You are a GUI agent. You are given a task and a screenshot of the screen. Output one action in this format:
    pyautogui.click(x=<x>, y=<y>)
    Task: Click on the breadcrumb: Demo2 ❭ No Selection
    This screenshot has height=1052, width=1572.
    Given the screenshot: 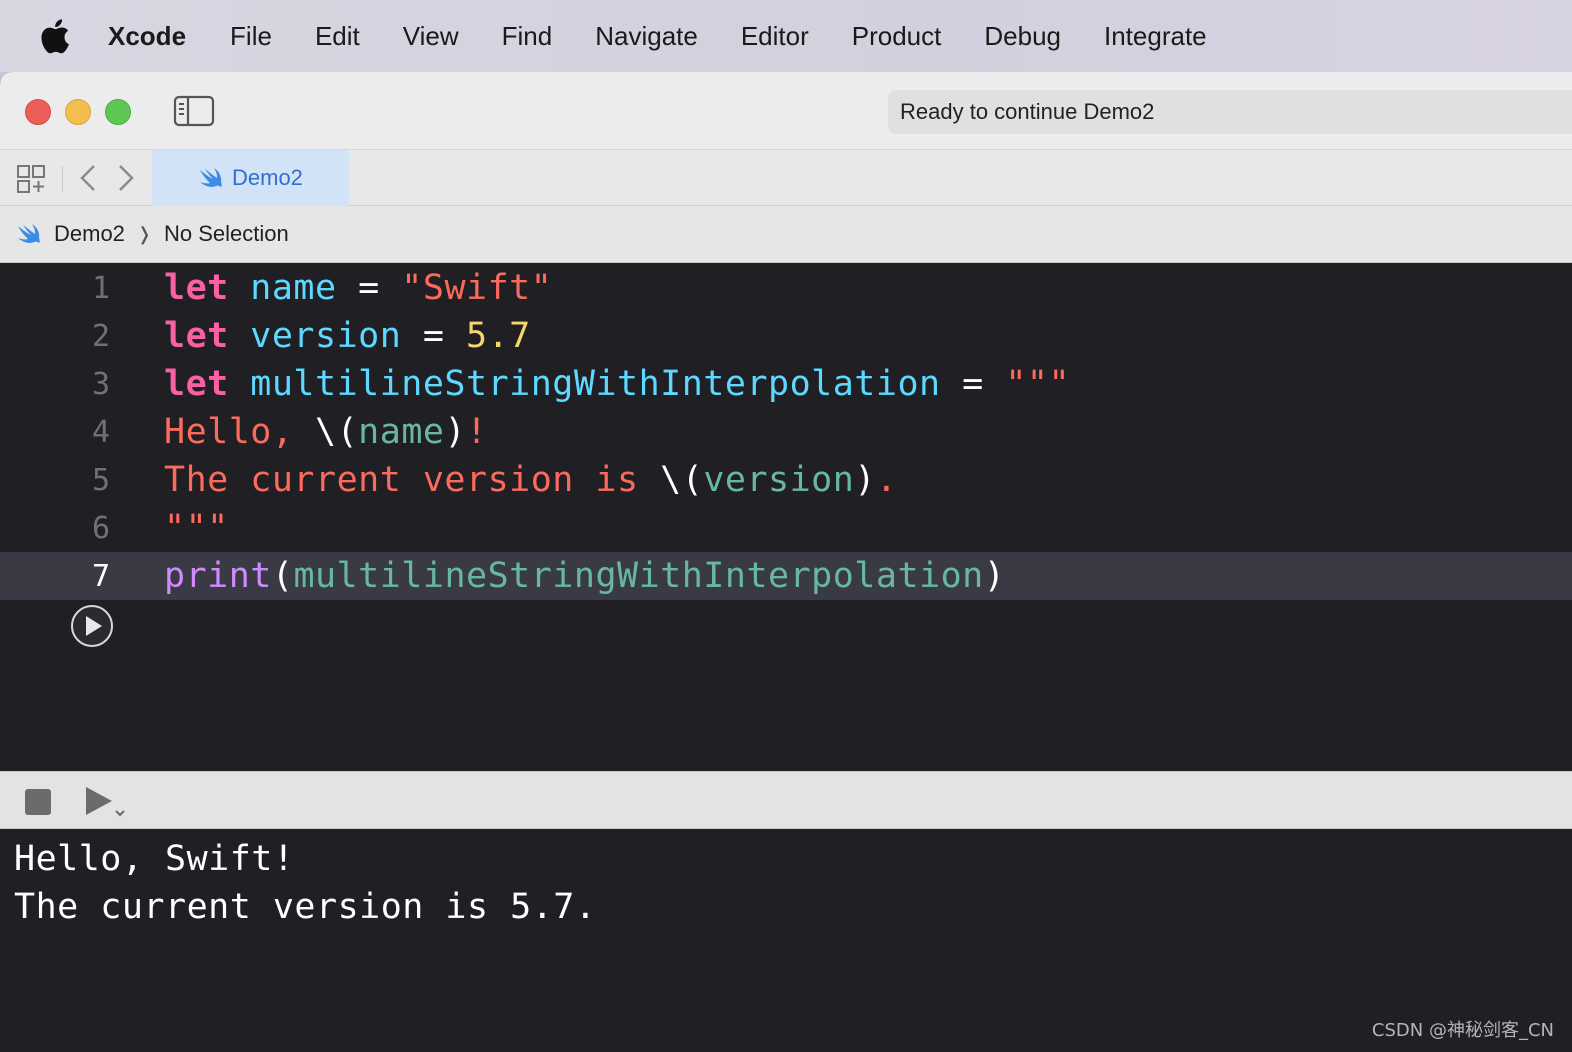 What is the action you would take?
    pyautogui.click(x=786, y=234)
    